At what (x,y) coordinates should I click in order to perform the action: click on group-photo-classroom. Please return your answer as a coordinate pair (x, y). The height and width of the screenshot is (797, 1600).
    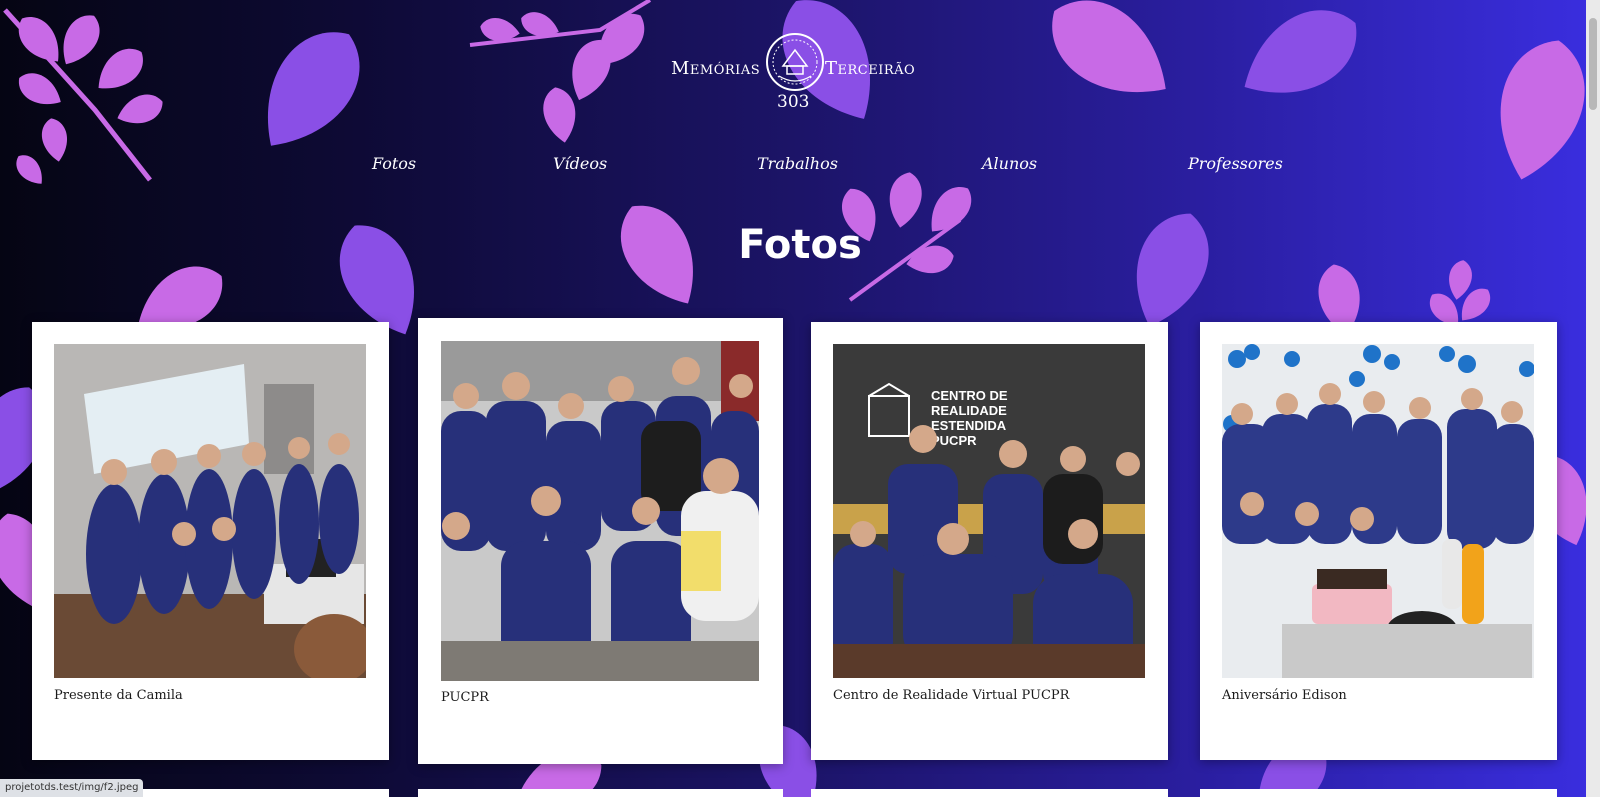
    Looking at the image, I should click on (210, 511).